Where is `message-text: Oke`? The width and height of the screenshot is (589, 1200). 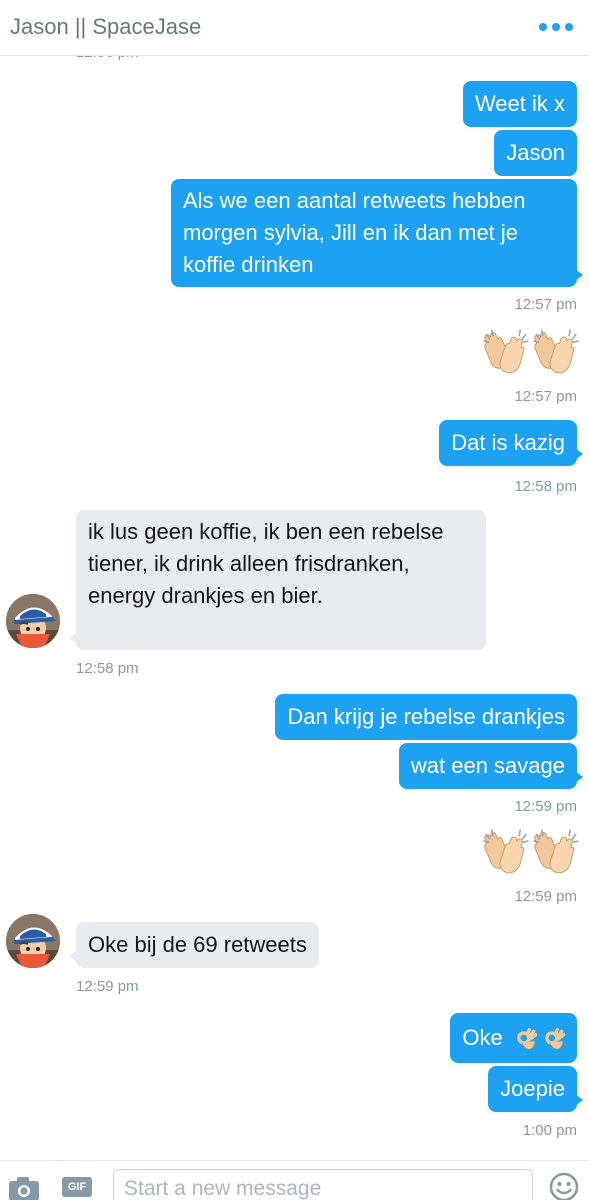 message-text: Oke is located at coordinates (482, 1037).